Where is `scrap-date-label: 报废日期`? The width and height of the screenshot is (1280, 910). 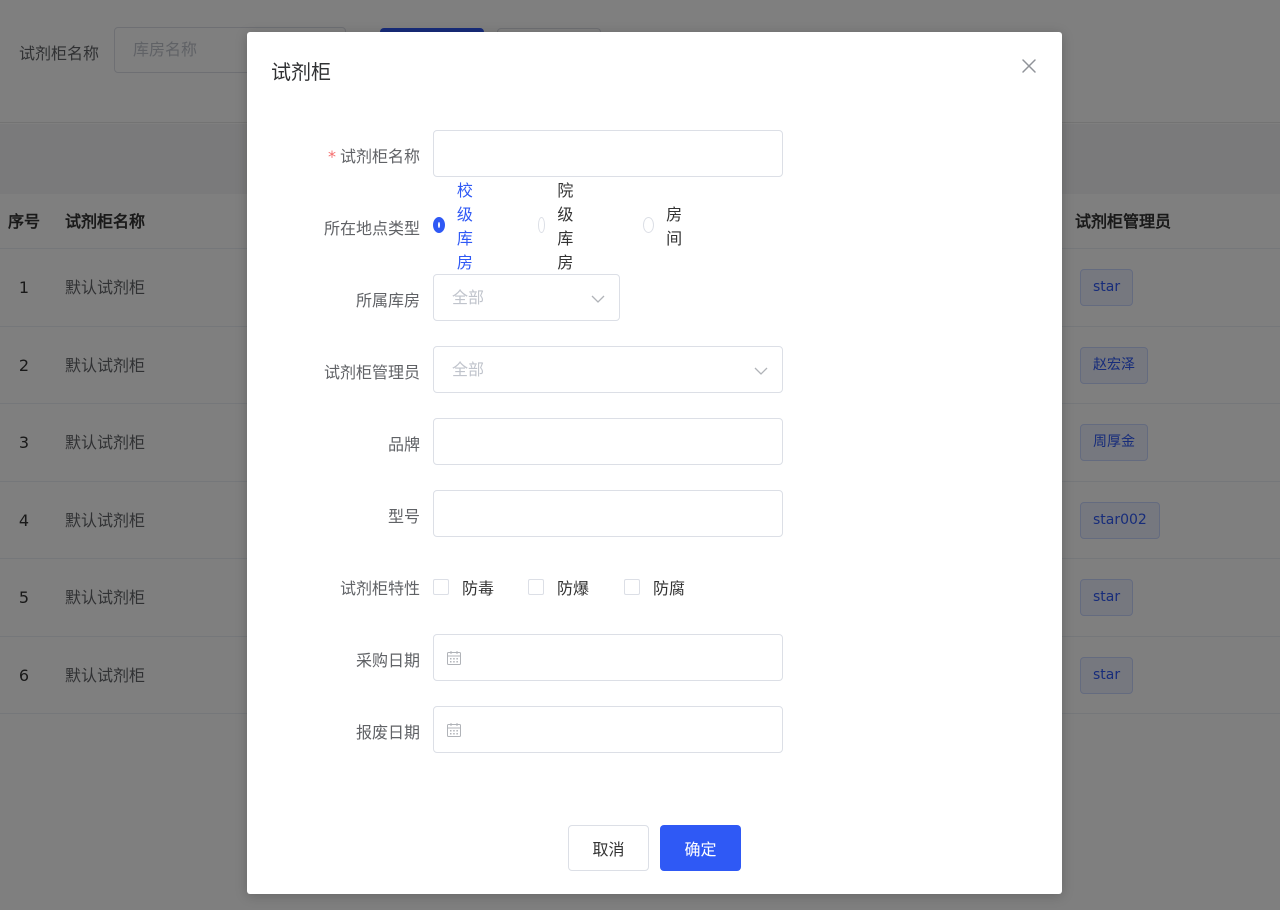 scrap-date-label: 报废日期 is located at coordinates (387, 732).